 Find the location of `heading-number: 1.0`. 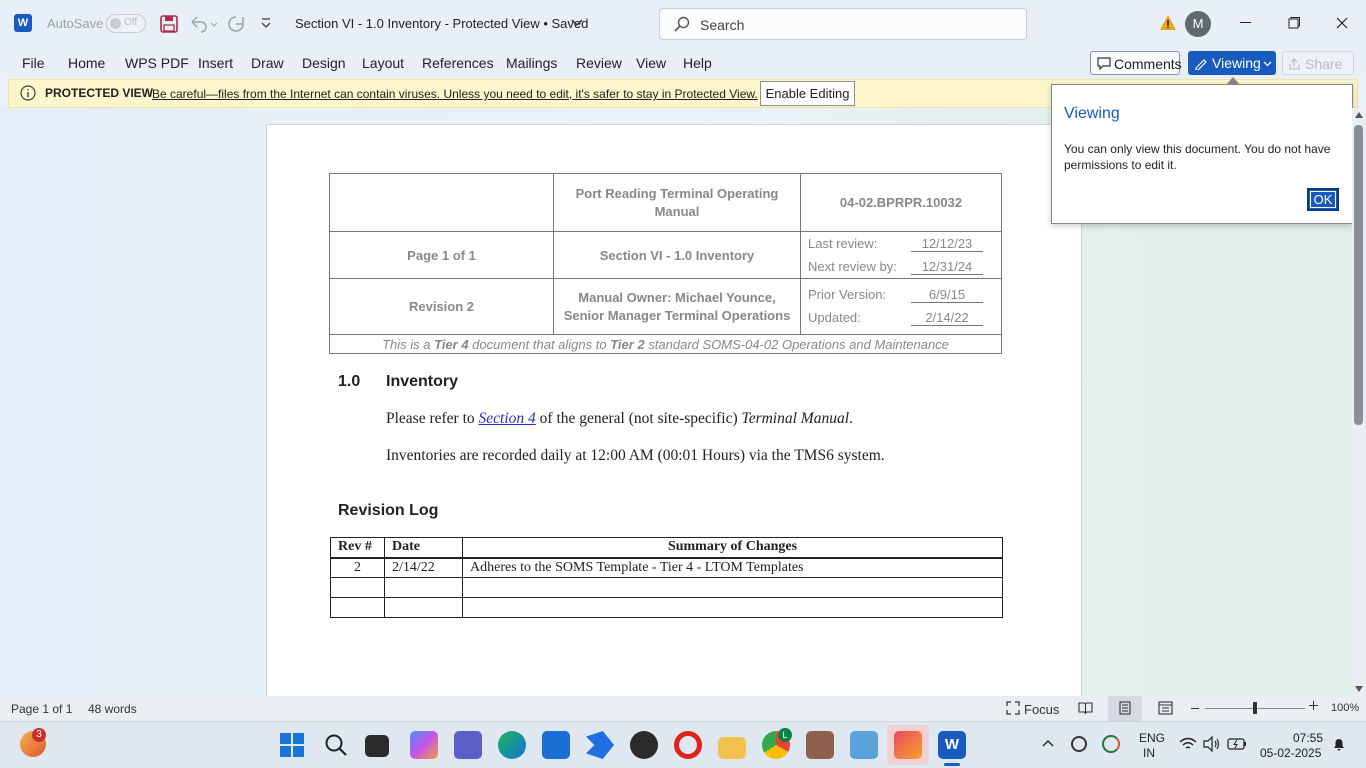

heading-number: 1.0 is located at coordinates (349, 381).